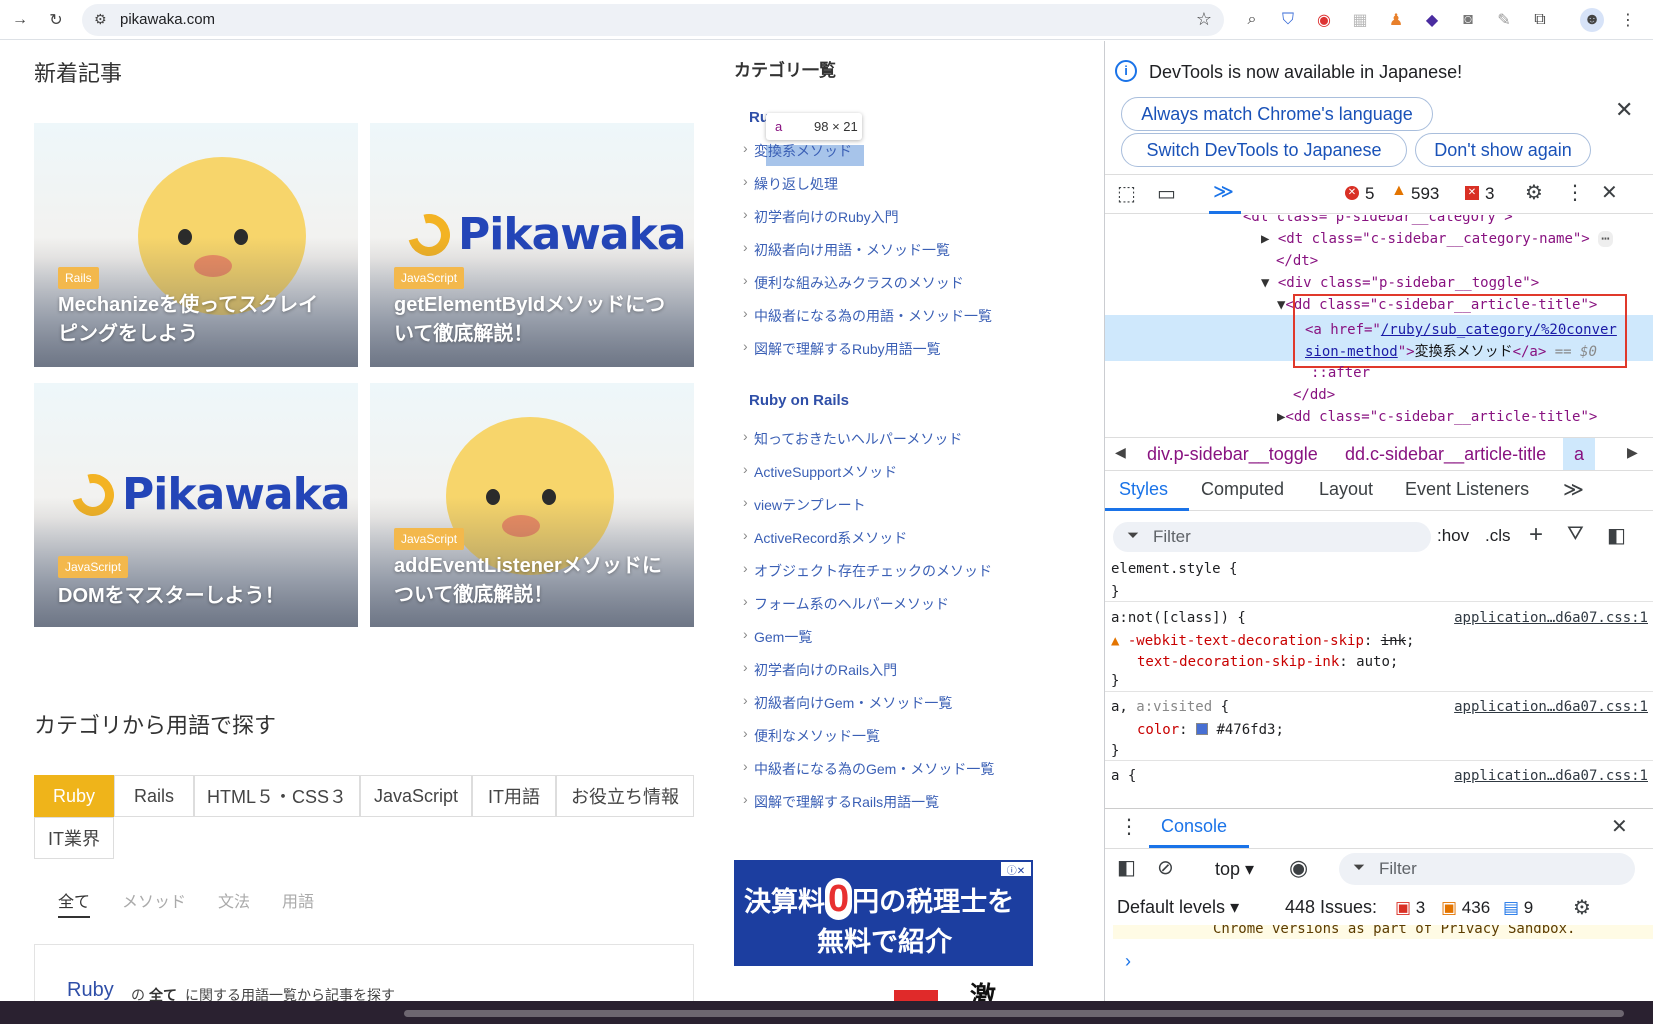  I want to click on search-icon: ⌕, so click(1252, 20).